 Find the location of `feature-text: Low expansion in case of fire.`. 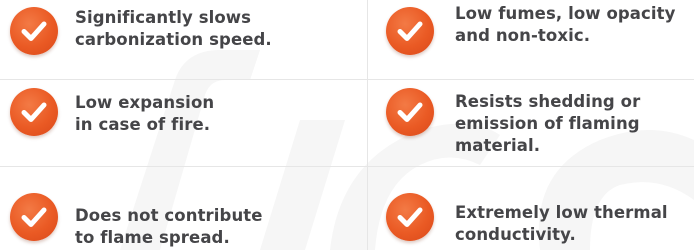

feature-text: Low expansion in case of fire. is located at coordinates (145, 113).